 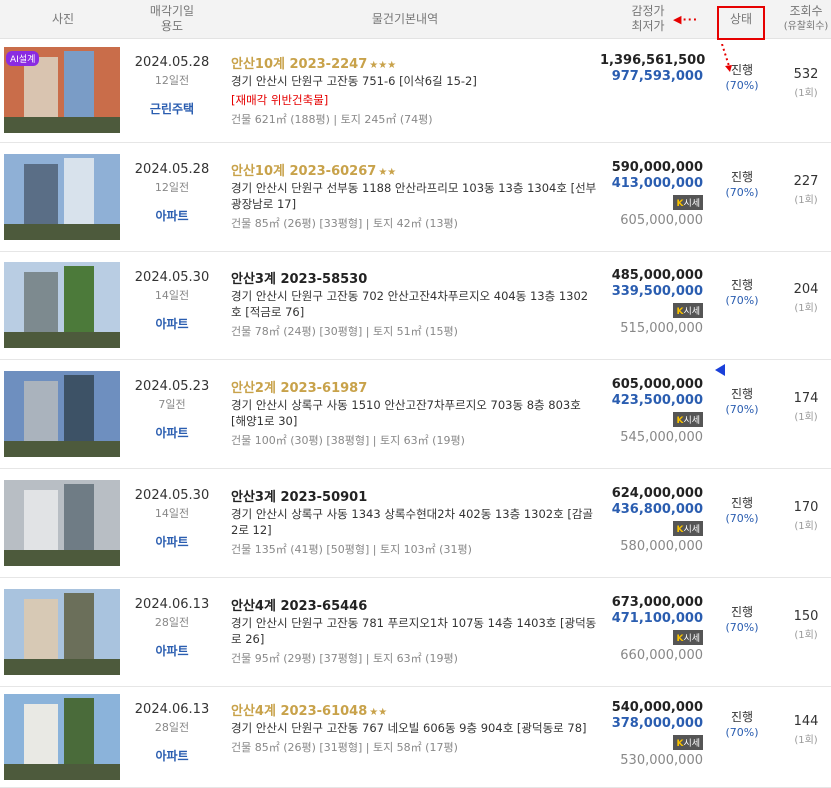 I want to click on property-address: 경기 안산시 단원구 고잔동 751-6 [이삭6길 15-2], so click(x=354, y=81).